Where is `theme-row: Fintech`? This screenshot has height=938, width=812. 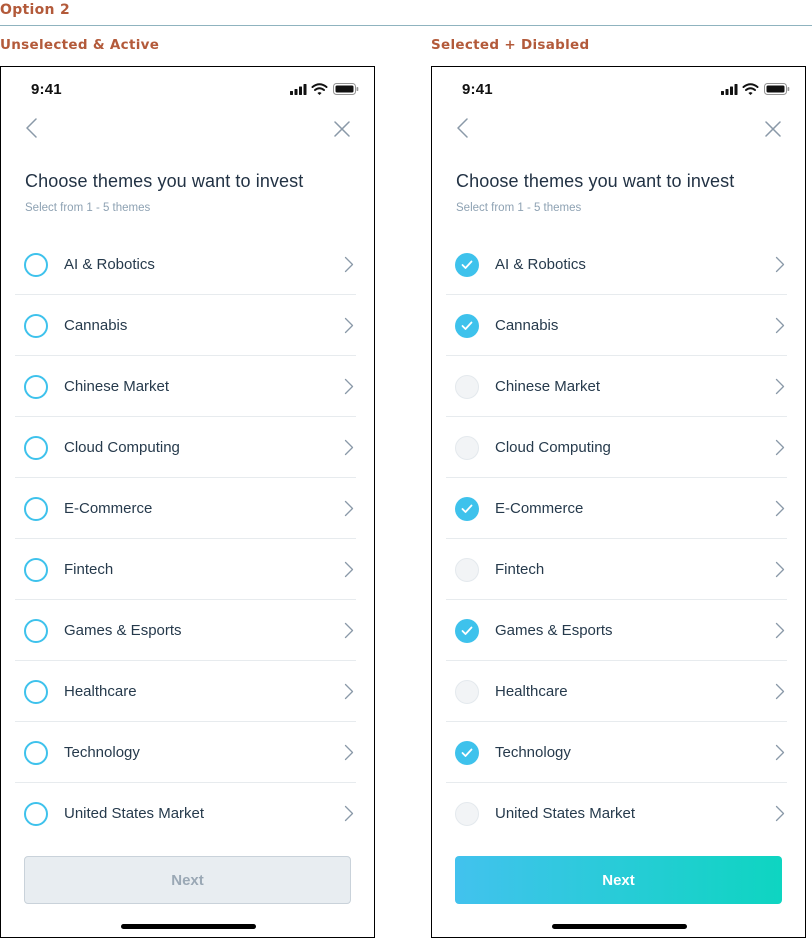 theme-row: Fintech is located at coordinates (185, 569).